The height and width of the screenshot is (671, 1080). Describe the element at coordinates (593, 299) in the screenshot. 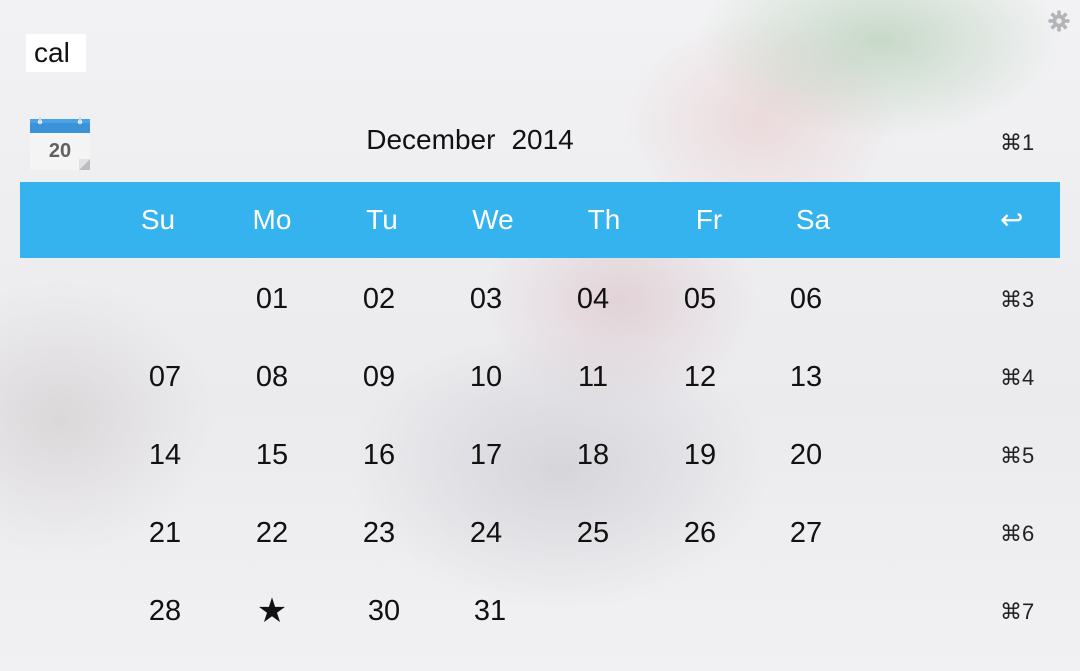

I see `day-cell: 04` at that location.